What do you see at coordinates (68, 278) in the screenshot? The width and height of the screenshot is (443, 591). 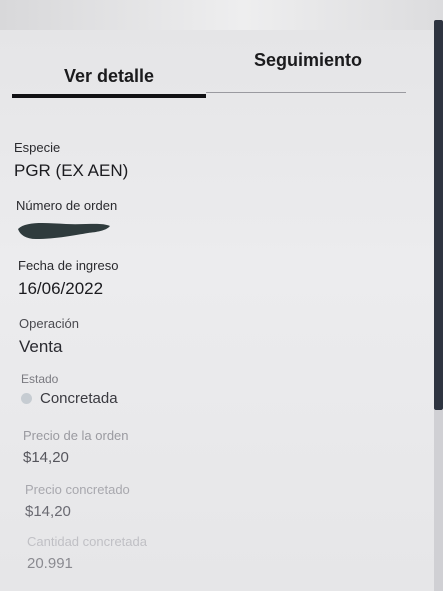 I see `field-fecha-ingreso: Fecha de ingreso 16/06/2022` at bounding box center [68, 278].